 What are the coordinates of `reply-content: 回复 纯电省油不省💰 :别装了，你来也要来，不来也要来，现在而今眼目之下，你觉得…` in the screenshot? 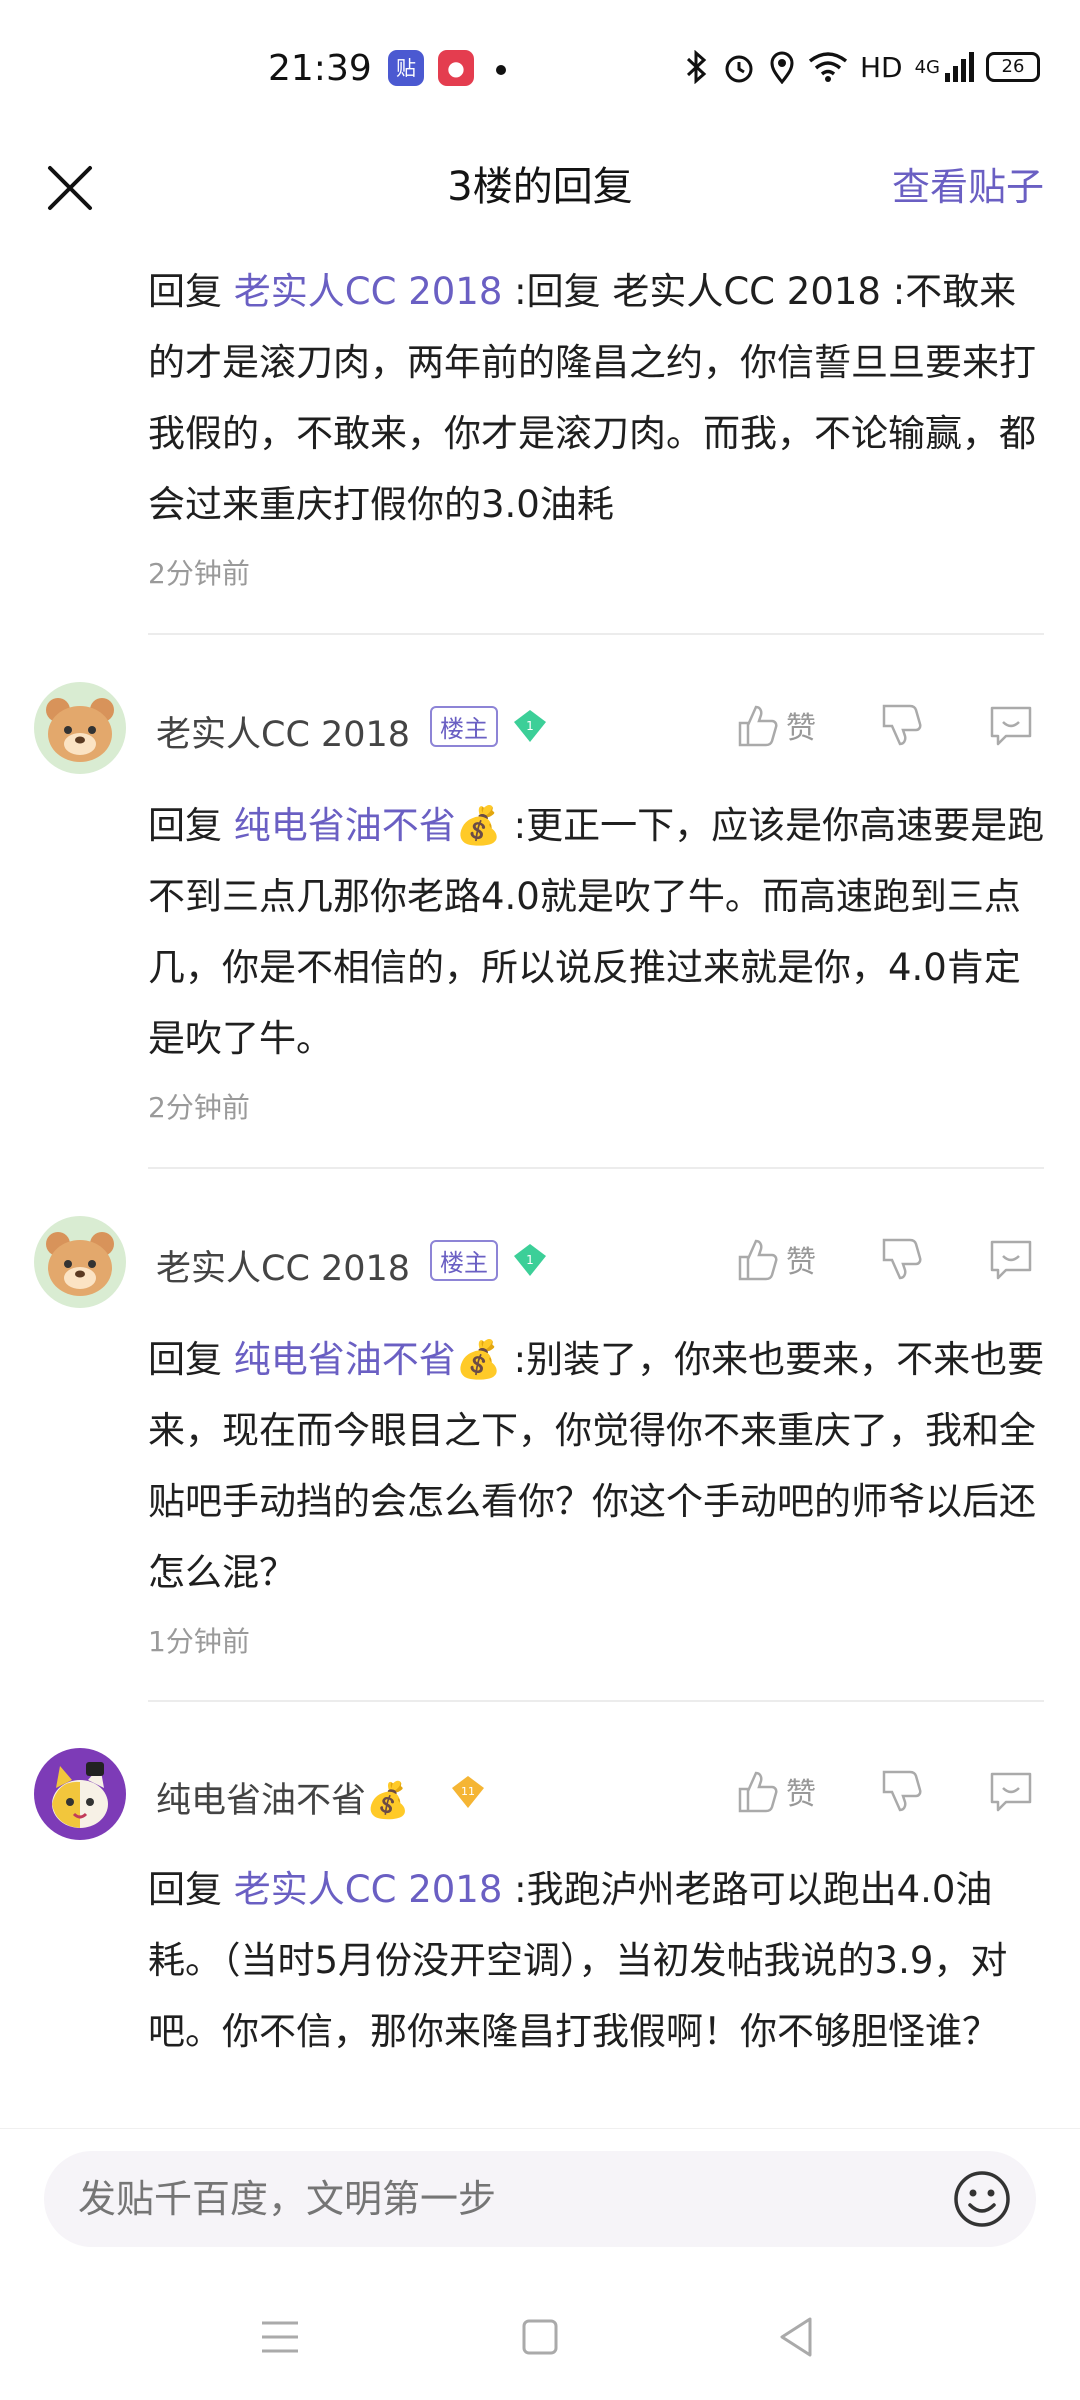 It's located at (597, 1466).